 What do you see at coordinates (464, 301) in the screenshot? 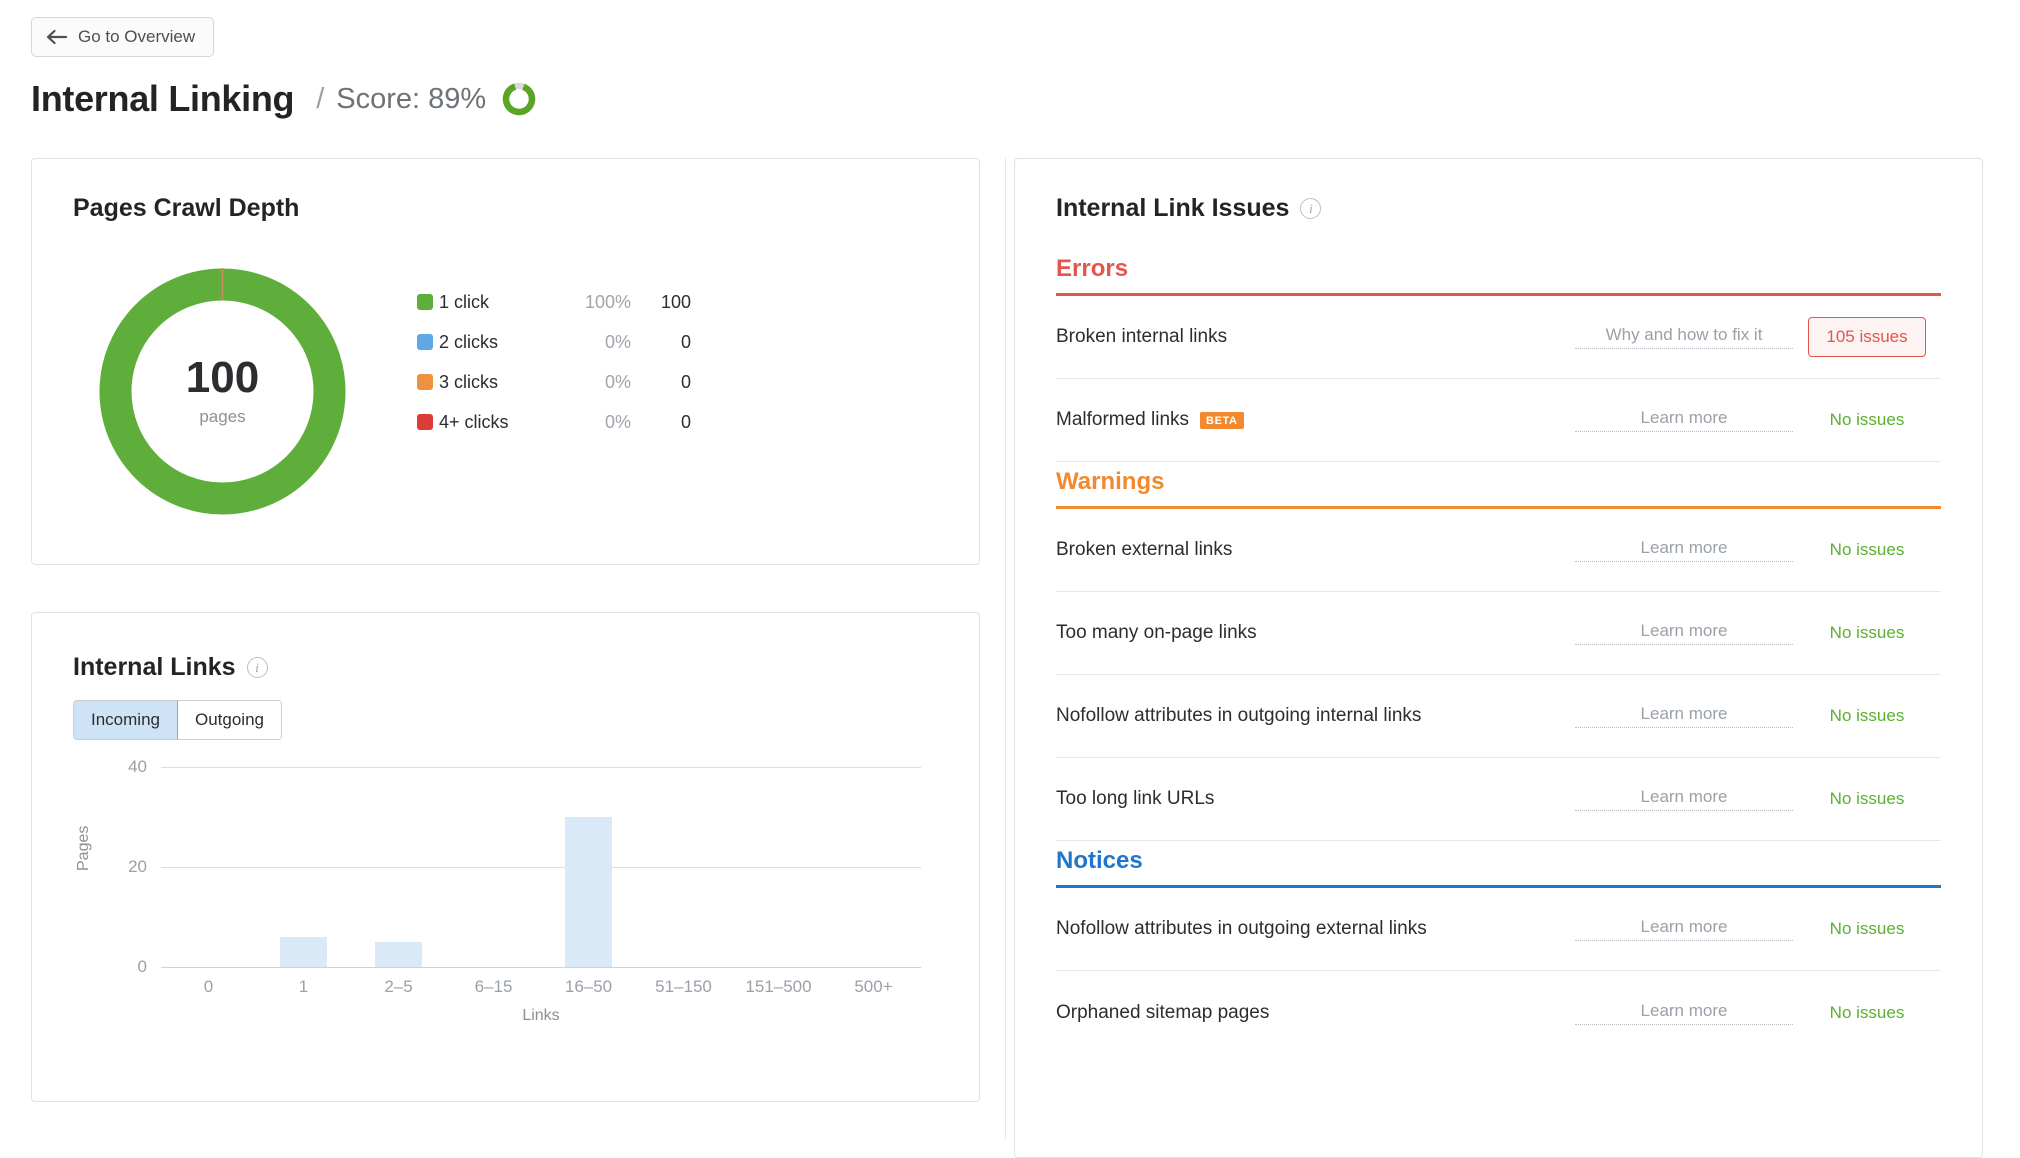
I see `legend-label-1-click: 1 click` at bounding box center [464, 301].